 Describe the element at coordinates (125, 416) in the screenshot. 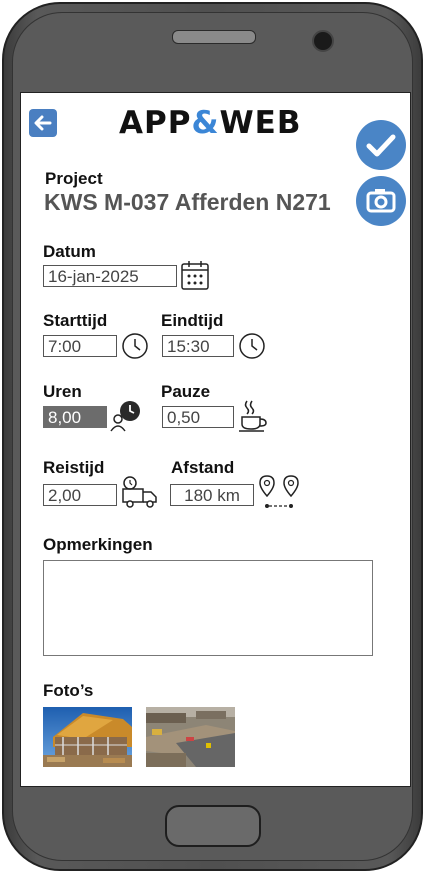

I see `person-clock-icon` at that location.